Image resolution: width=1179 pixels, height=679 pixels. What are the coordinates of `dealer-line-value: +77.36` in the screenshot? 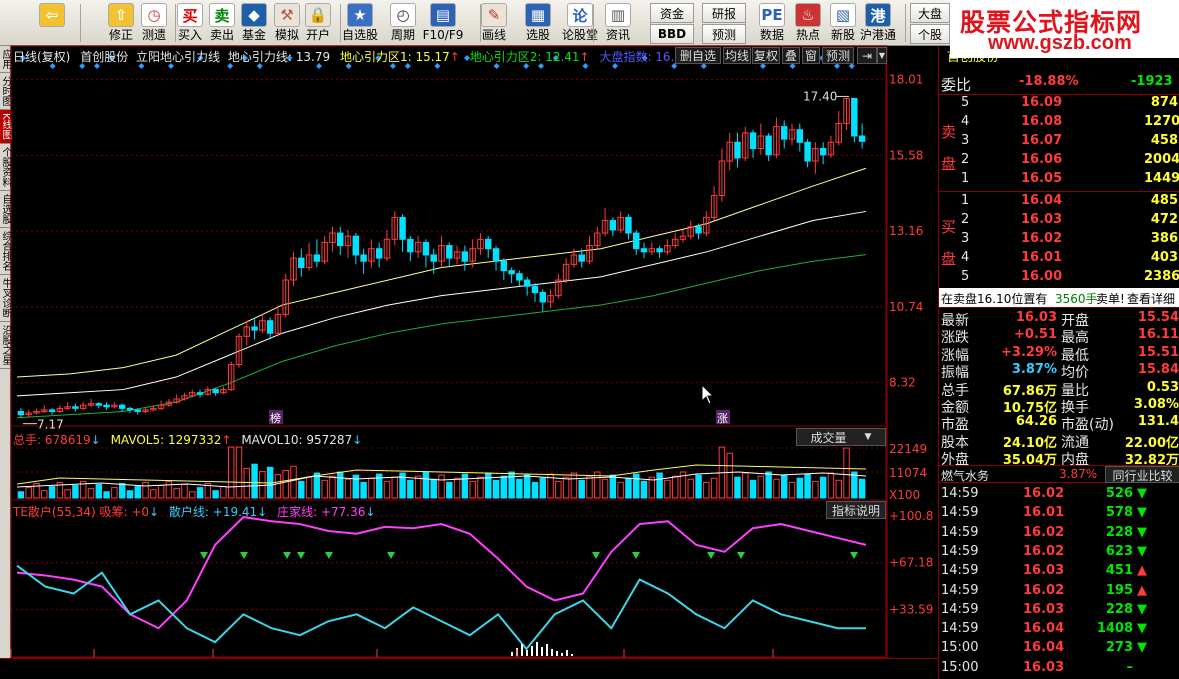 It's located at (343, 512).